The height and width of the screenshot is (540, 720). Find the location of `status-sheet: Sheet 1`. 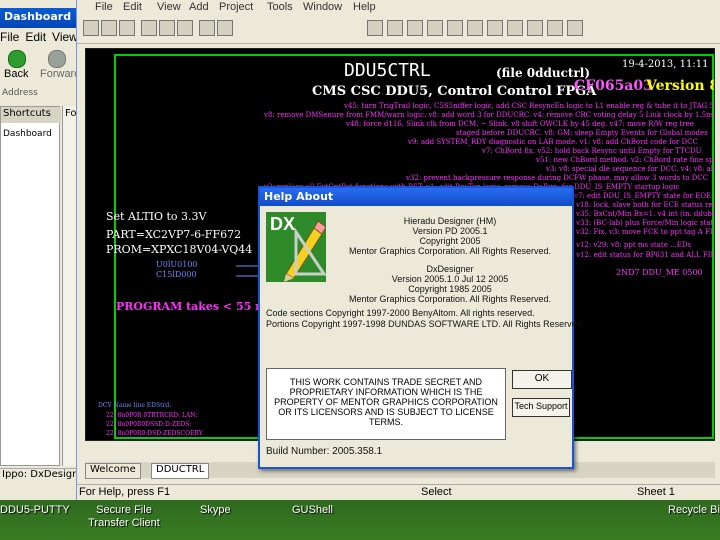

status-sheet: Sheet 1 is located at coordinates (656, 492).